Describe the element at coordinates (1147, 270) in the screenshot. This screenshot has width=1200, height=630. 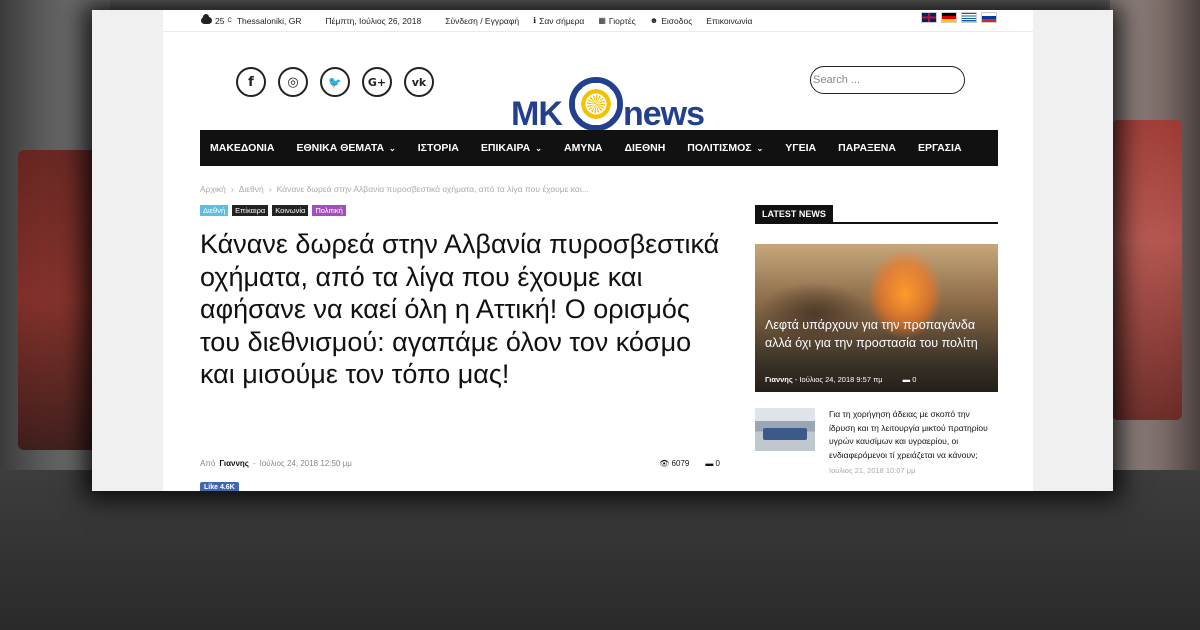
I see `background-fire-truck-right` at that location.